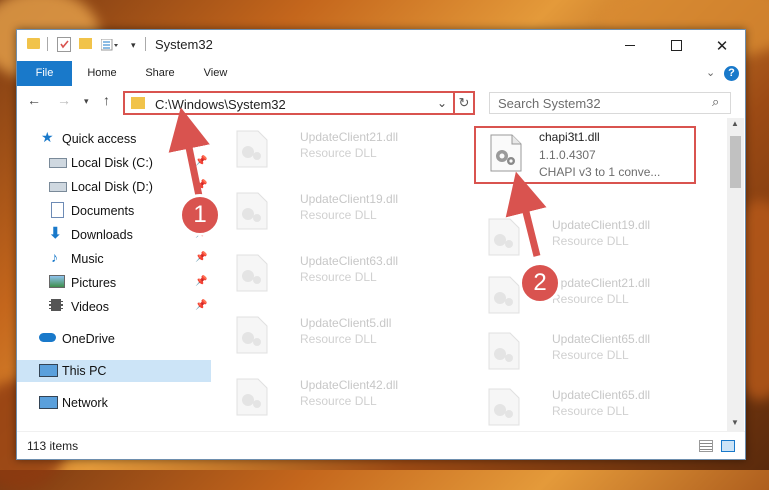  I want to click on file-item: UpdateClient5.dll Resource DLL, so click(353, 335).